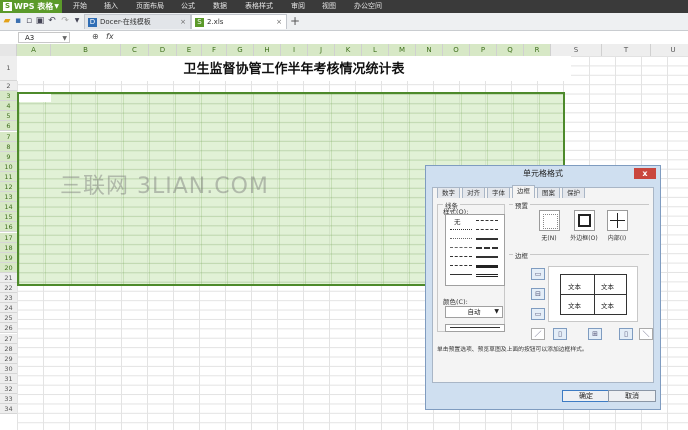 This screenshot has width=688, height=430. What do you see at coordinates (8, 318) in the screenshot?
I see `row-header-25: 25` at bounding box center [8, 318].